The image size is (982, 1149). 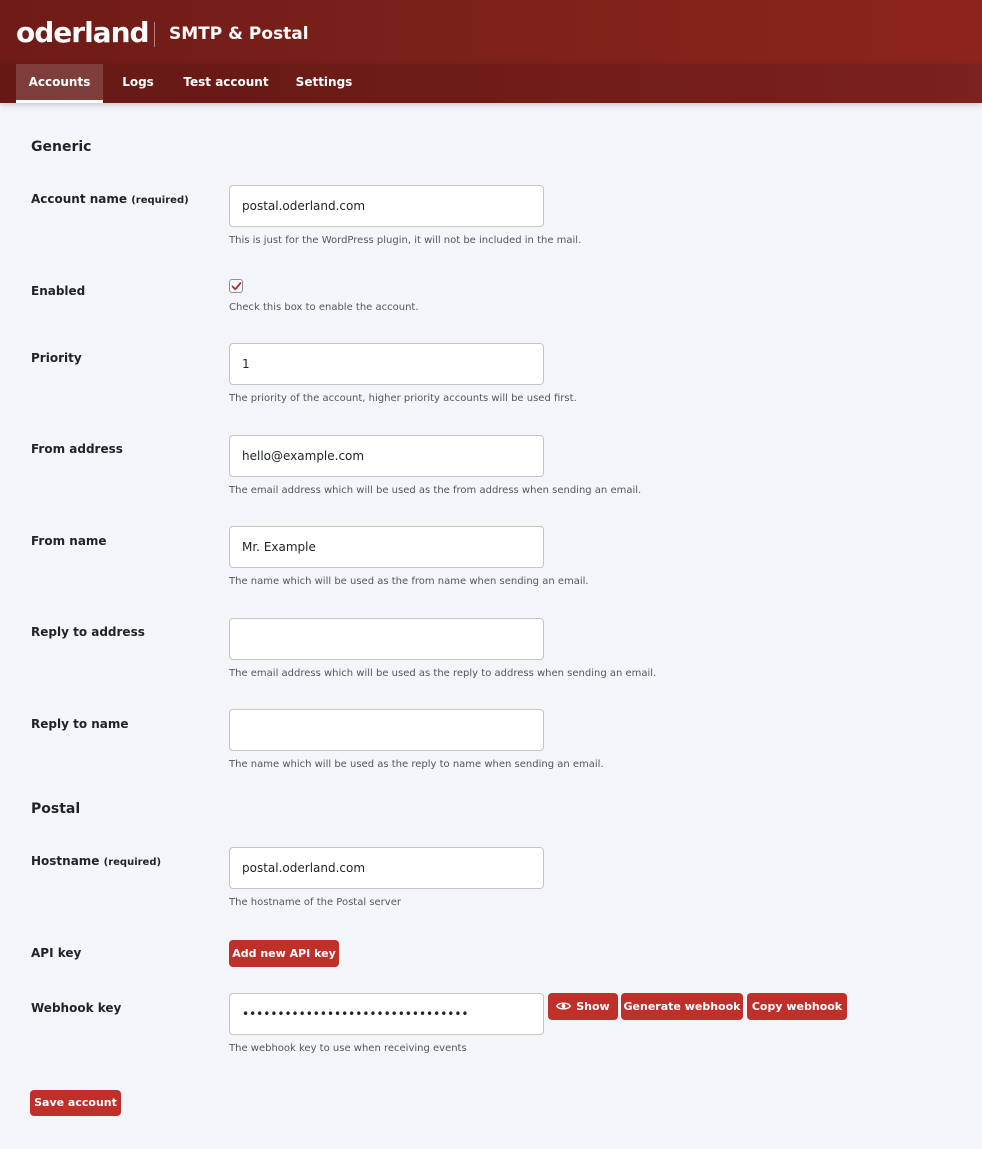 I want to click on from-address-input, so click(x=386, y=456).